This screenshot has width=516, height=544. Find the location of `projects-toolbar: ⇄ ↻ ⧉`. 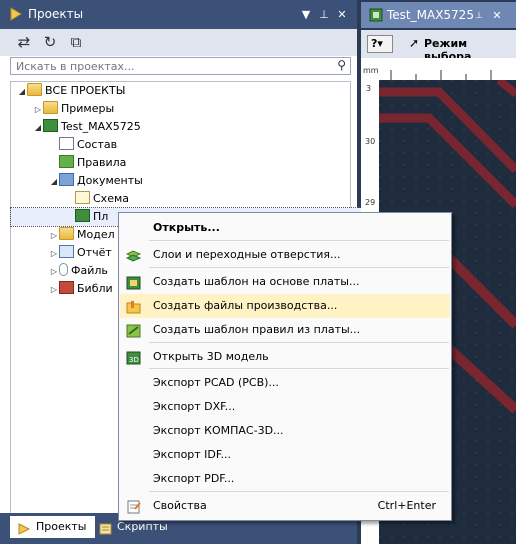

projects-toolbar: ⇄ ↻ ⧉ is located at coordinates (178, 42).